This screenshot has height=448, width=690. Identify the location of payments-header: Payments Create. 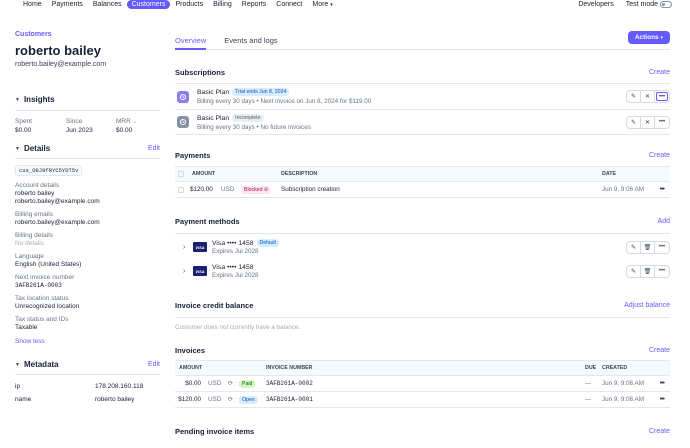
(422, 155).